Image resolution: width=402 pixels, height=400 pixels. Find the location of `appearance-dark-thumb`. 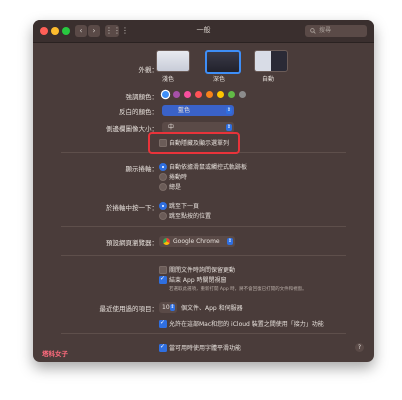

appearance-dark-thumb is located at coordinates (223, 62).